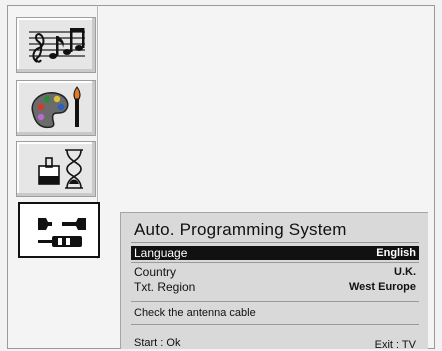 The height and width of the screenshot is (351, 442). What do you see at coordinates (60, 169) in the screenshot?
I see `lock-hourglass-icon` at bounding box center [60, 169].